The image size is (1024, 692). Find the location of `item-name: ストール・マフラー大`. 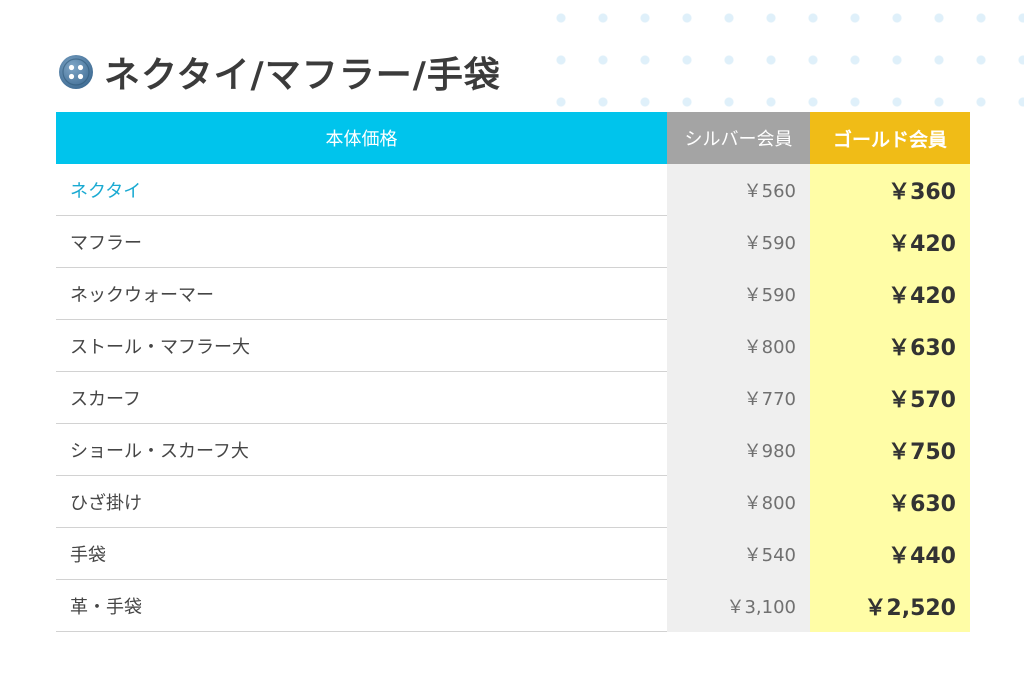

item-name: ストール・マフラー大 is located at coordinates (361, 345).